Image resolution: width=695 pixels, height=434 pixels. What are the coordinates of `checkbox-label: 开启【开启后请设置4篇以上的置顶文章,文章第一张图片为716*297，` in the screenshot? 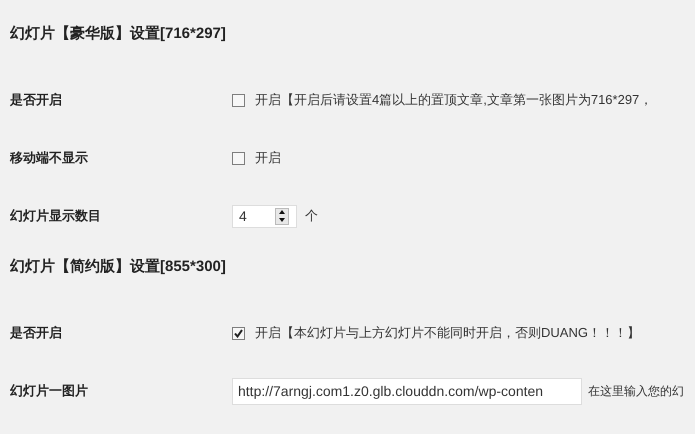 It's located at (453, 100).